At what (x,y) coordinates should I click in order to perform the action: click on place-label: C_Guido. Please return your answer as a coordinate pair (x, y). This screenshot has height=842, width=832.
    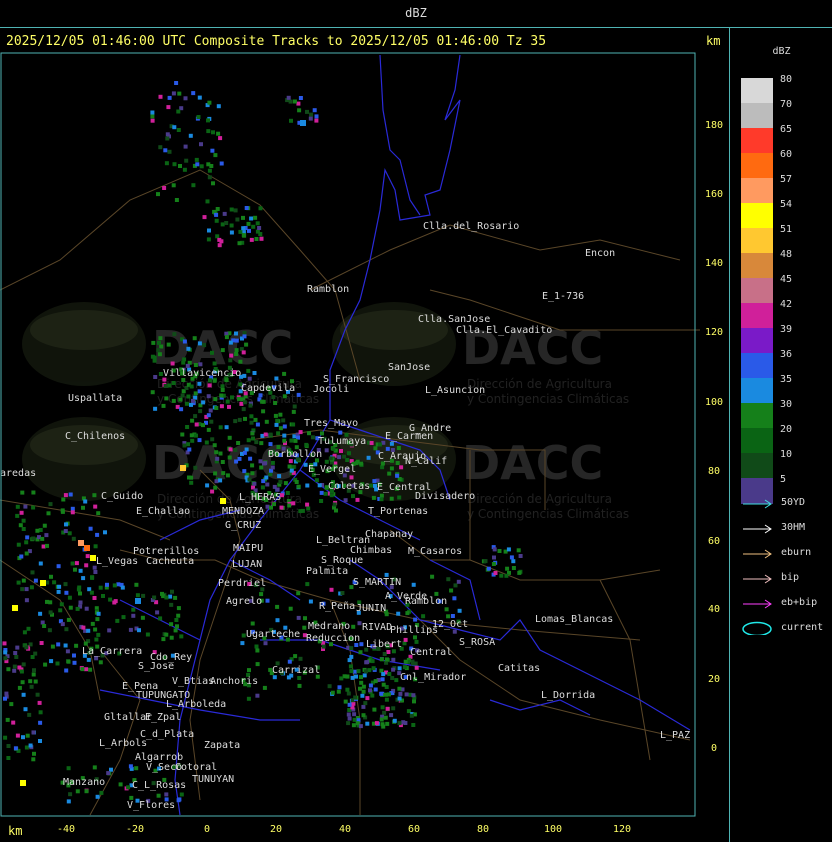
    Looking at the image, I should click on (122, 496).